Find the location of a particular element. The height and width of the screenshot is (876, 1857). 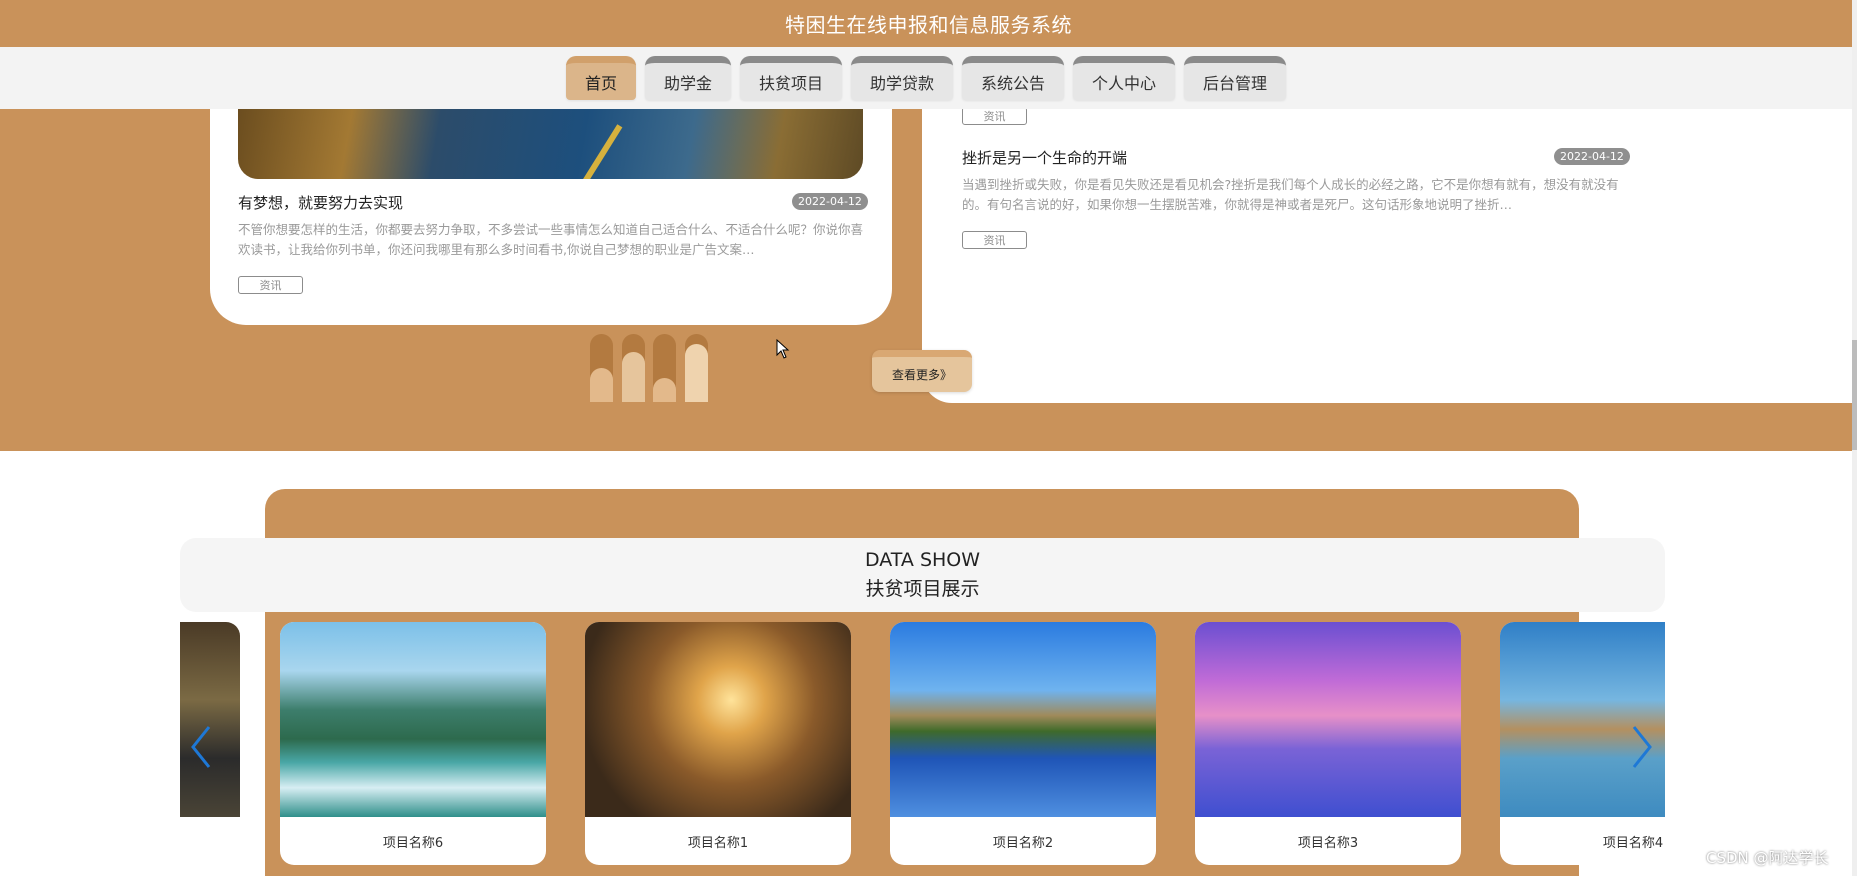

section-title-en: DATA SHOW is located at coordinates (922, 560).